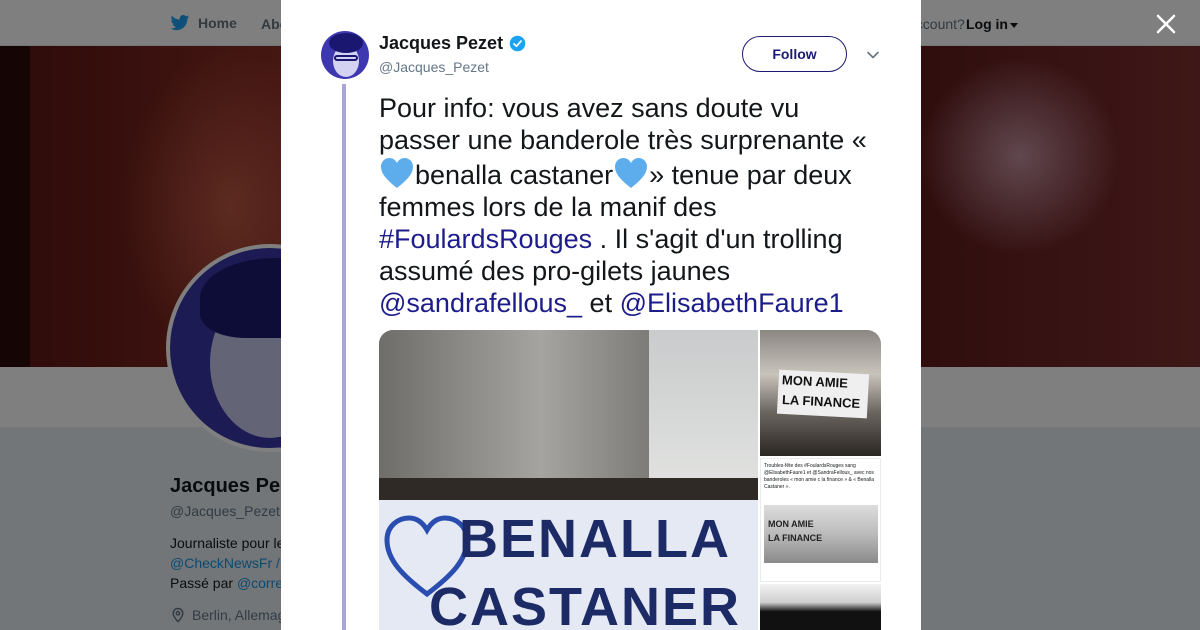  What do you see at coordinates (820, 607) in the screenshot?
I see `tweet-photo-thumb` at bounding box center [820, 607].